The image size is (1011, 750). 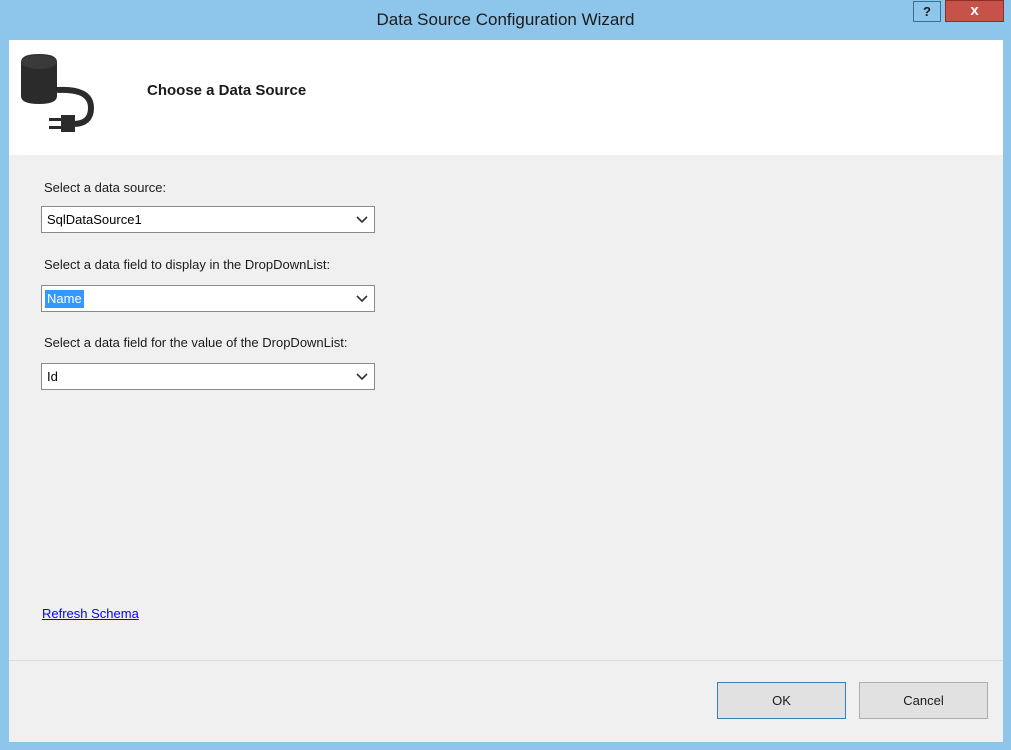 What do you see at coordinates (927, 11) in the screenshot?
I see `help-button: ?` at bounding box center [927, 11].